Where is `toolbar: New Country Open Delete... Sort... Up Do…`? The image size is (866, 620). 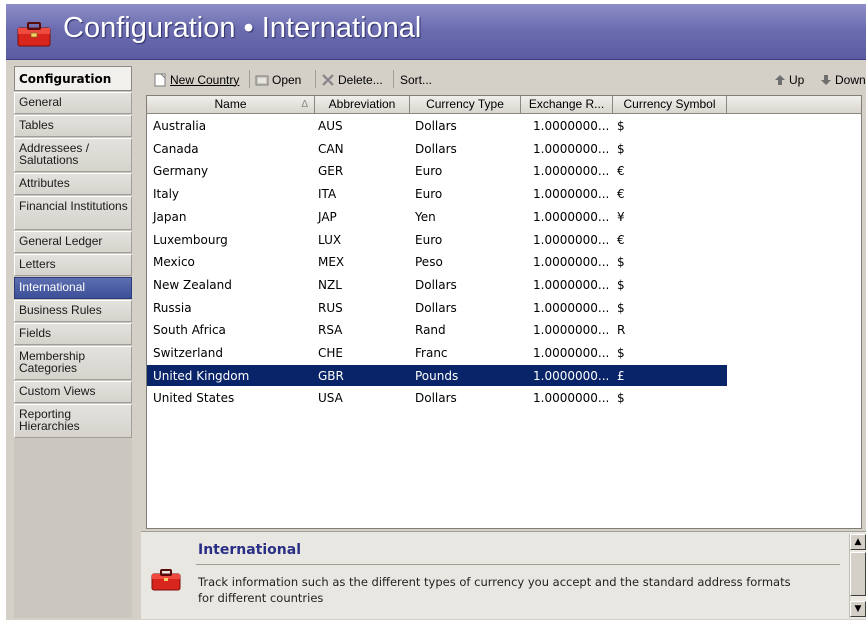 toolbar: New Country Open Delete... Sort... Up Do… is located at coordinates (504, 79).